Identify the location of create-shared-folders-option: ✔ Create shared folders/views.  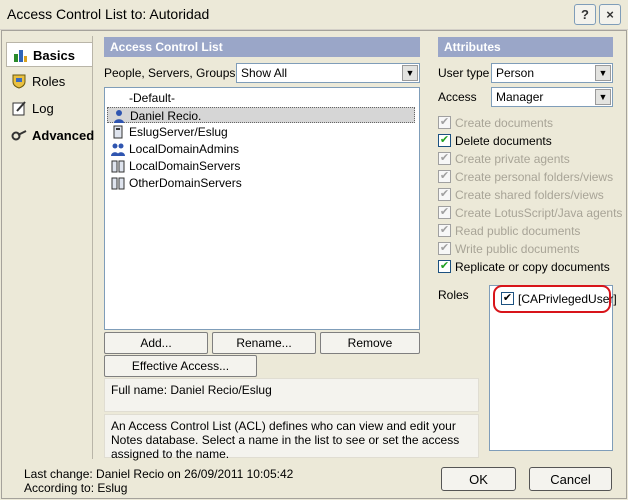
(521, 195).